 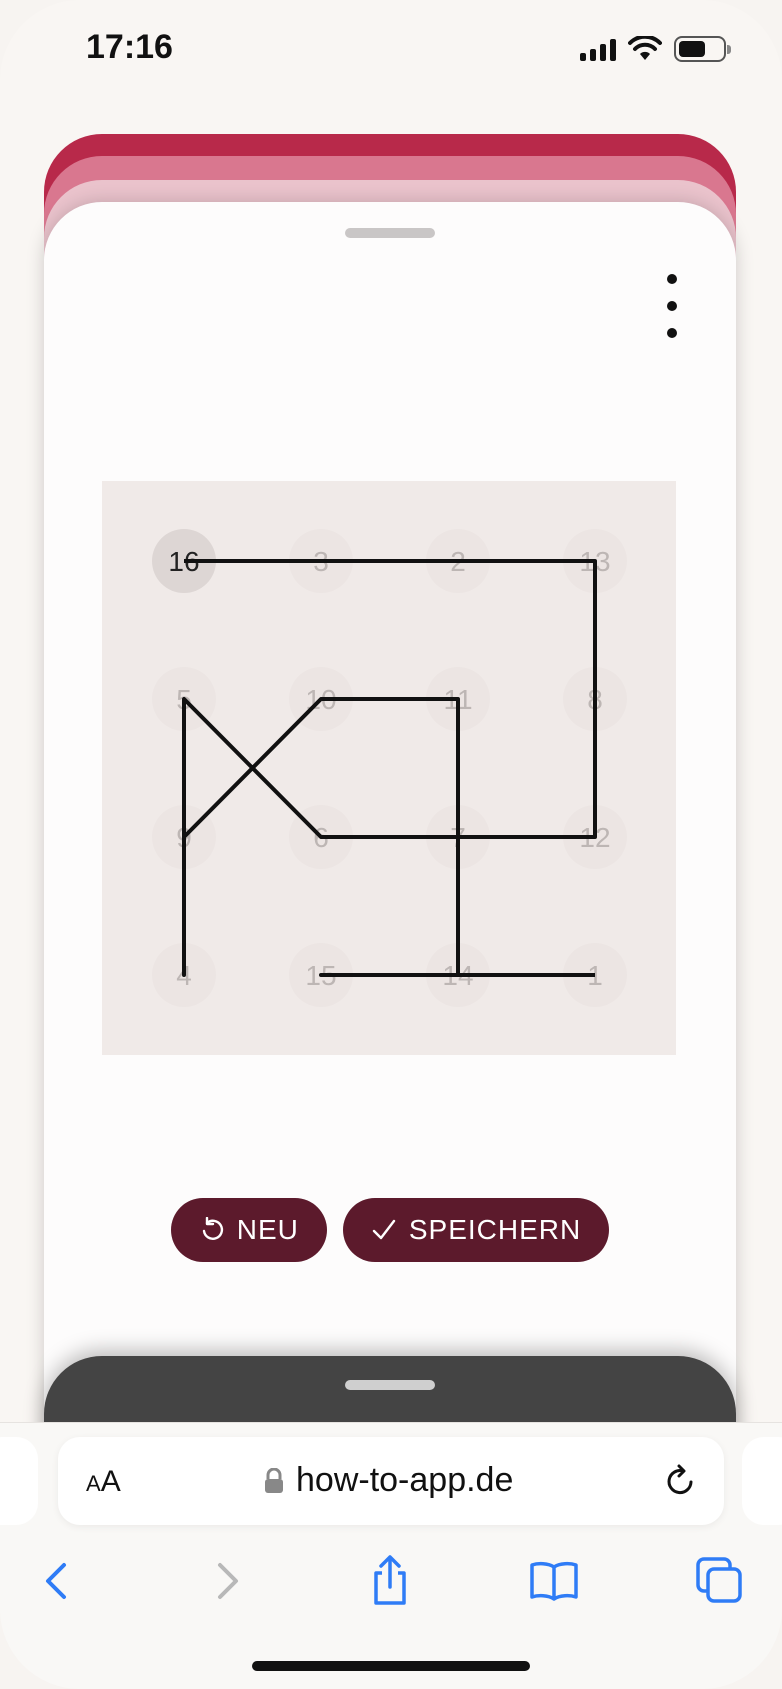 I want to click on browser-nav-toolbar, so click(x=391, y=1586).